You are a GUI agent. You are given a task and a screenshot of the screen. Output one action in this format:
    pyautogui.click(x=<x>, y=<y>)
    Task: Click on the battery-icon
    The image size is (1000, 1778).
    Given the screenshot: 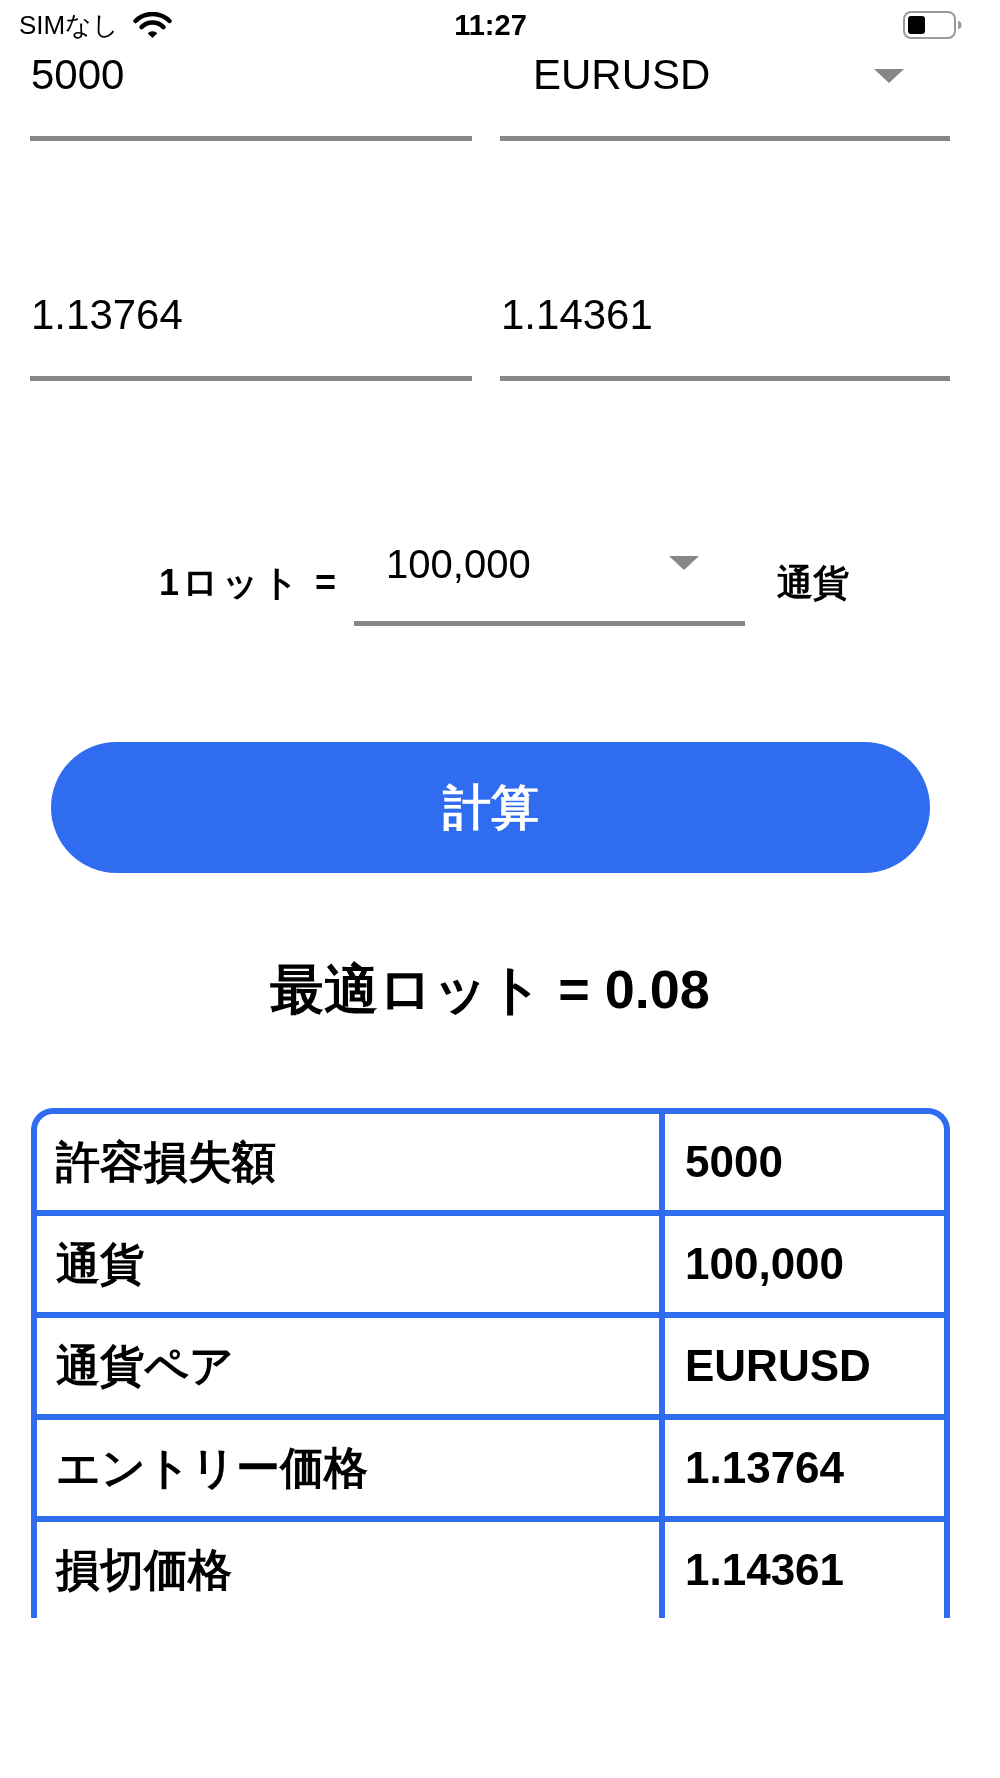 What is the action you would take?
    pyautogui.click(x=932, y=25)
    